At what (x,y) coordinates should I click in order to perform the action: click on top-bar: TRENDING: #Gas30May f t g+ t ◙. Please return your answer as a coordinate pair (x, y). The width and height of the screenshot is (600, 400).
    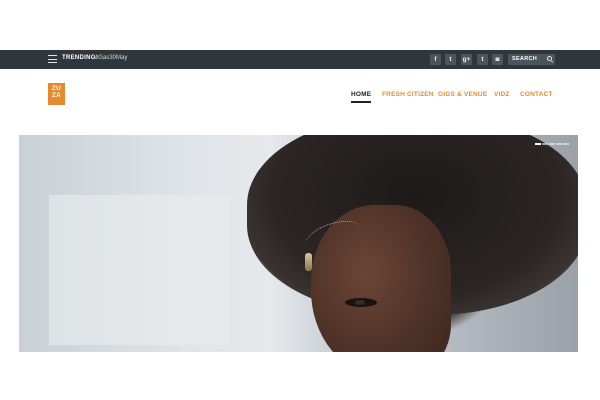
    Looking at the image, I should click on (300, 59).